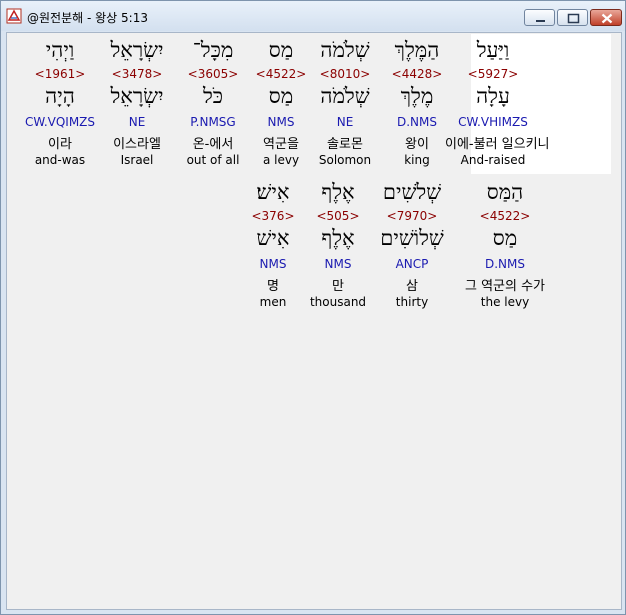 The image size is (626, 615). I want to click on strong-number: <4522>, so click(505, 216).